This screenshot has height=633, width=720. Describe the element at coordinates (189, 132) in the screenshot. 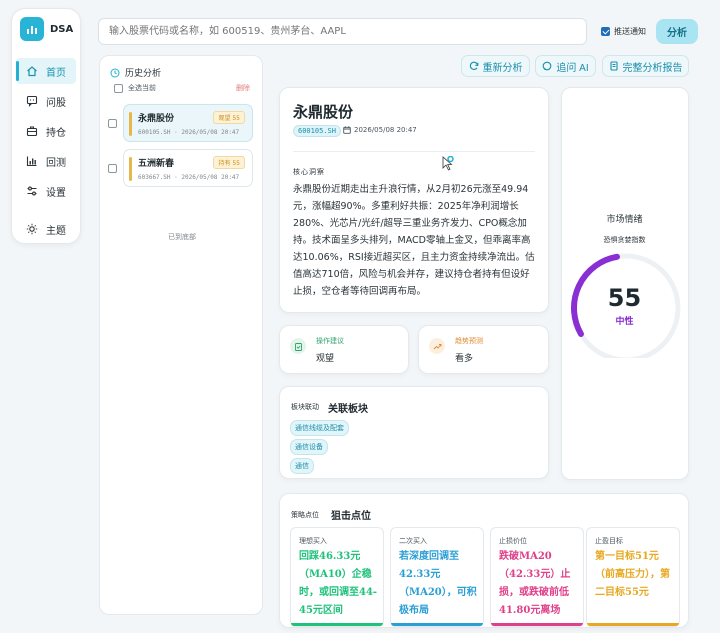

I see `history-meta: 600105.SH · 2026/05/08 20:47` at that location.